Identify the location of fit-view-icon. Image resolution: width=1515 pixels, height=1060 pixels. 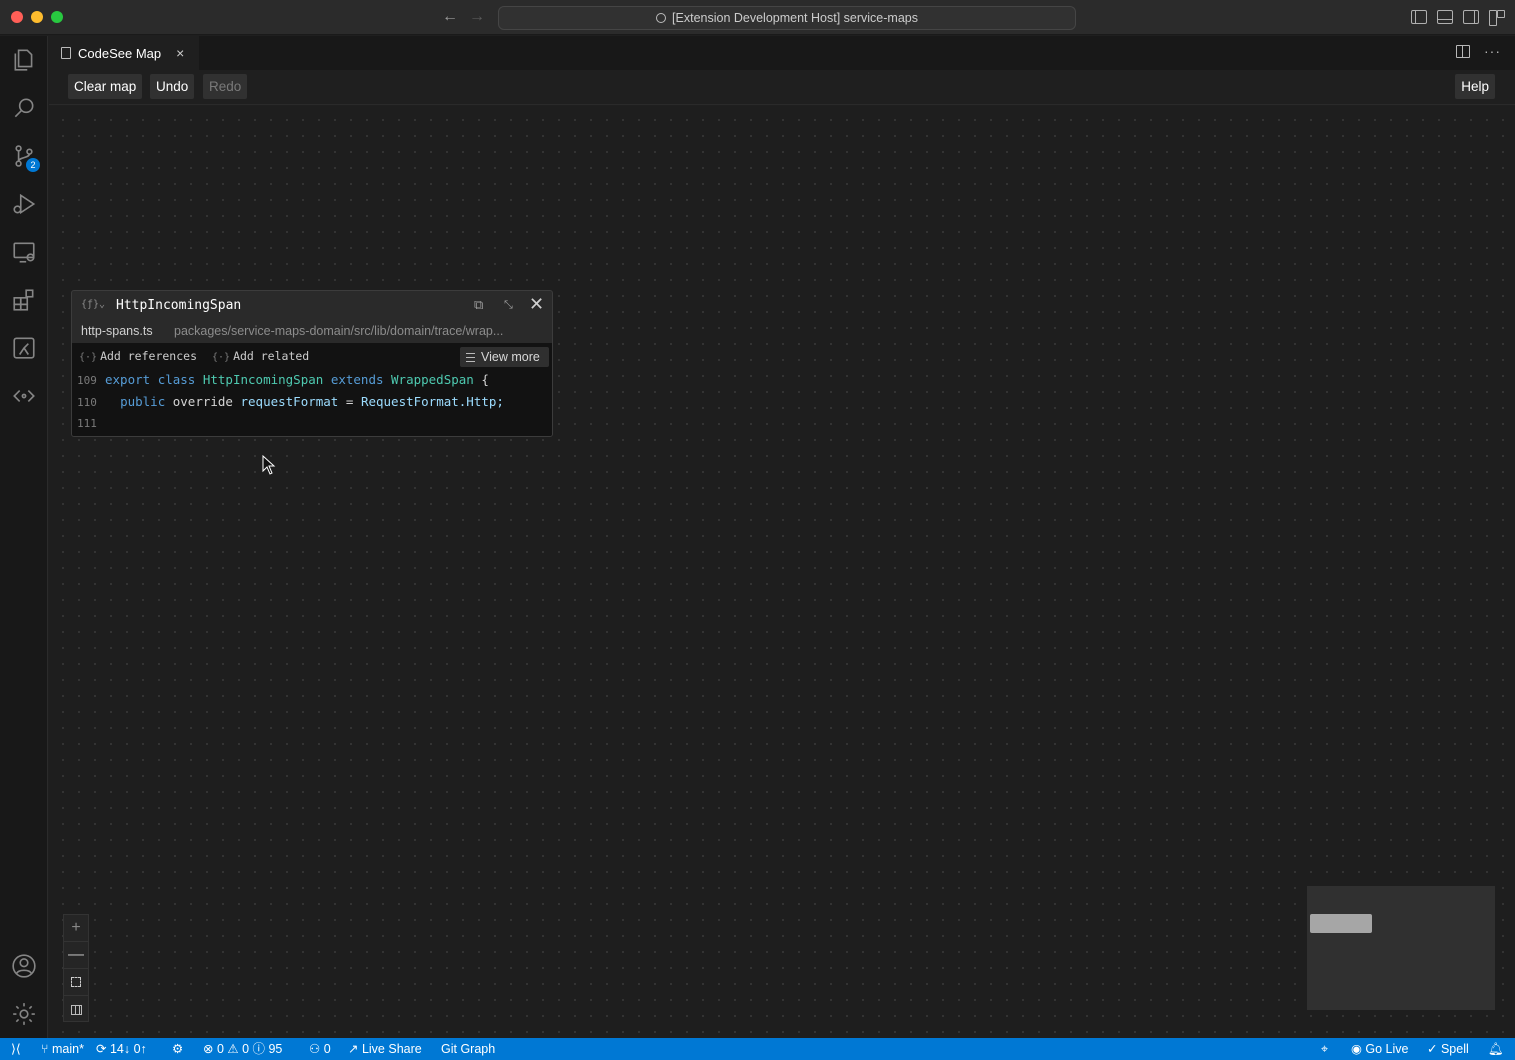
(76, 982).